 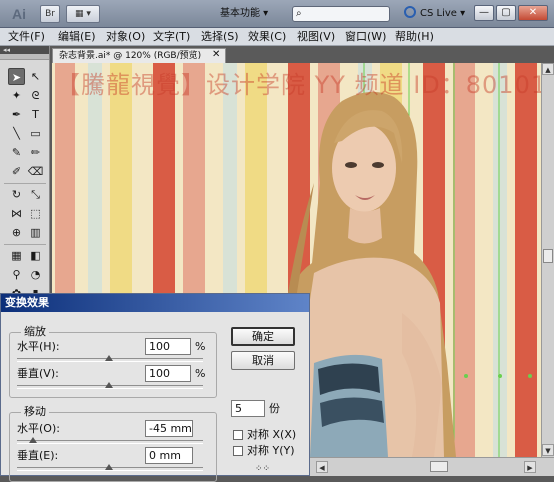 I want to click on cs-live-menu: CS Live ▾, so click(x=434, y=14).